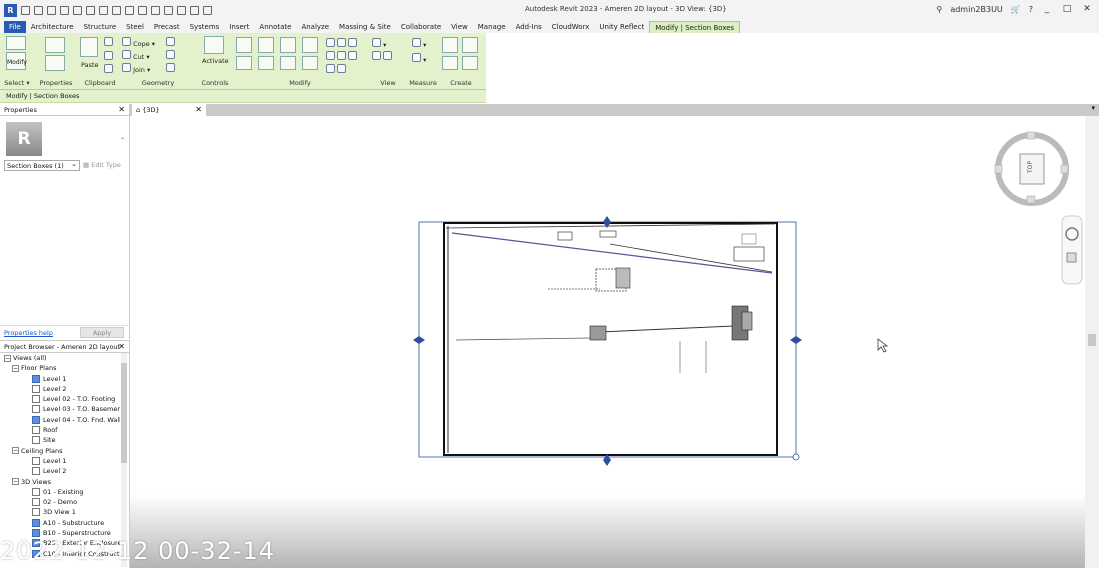 The width and height of the screenshot is (1099, 568). Describe the element at coordinates (61, 399) in the screenshot. I see `tree-item-floor-plan: Level 02 - T.O. Footing` at that location.